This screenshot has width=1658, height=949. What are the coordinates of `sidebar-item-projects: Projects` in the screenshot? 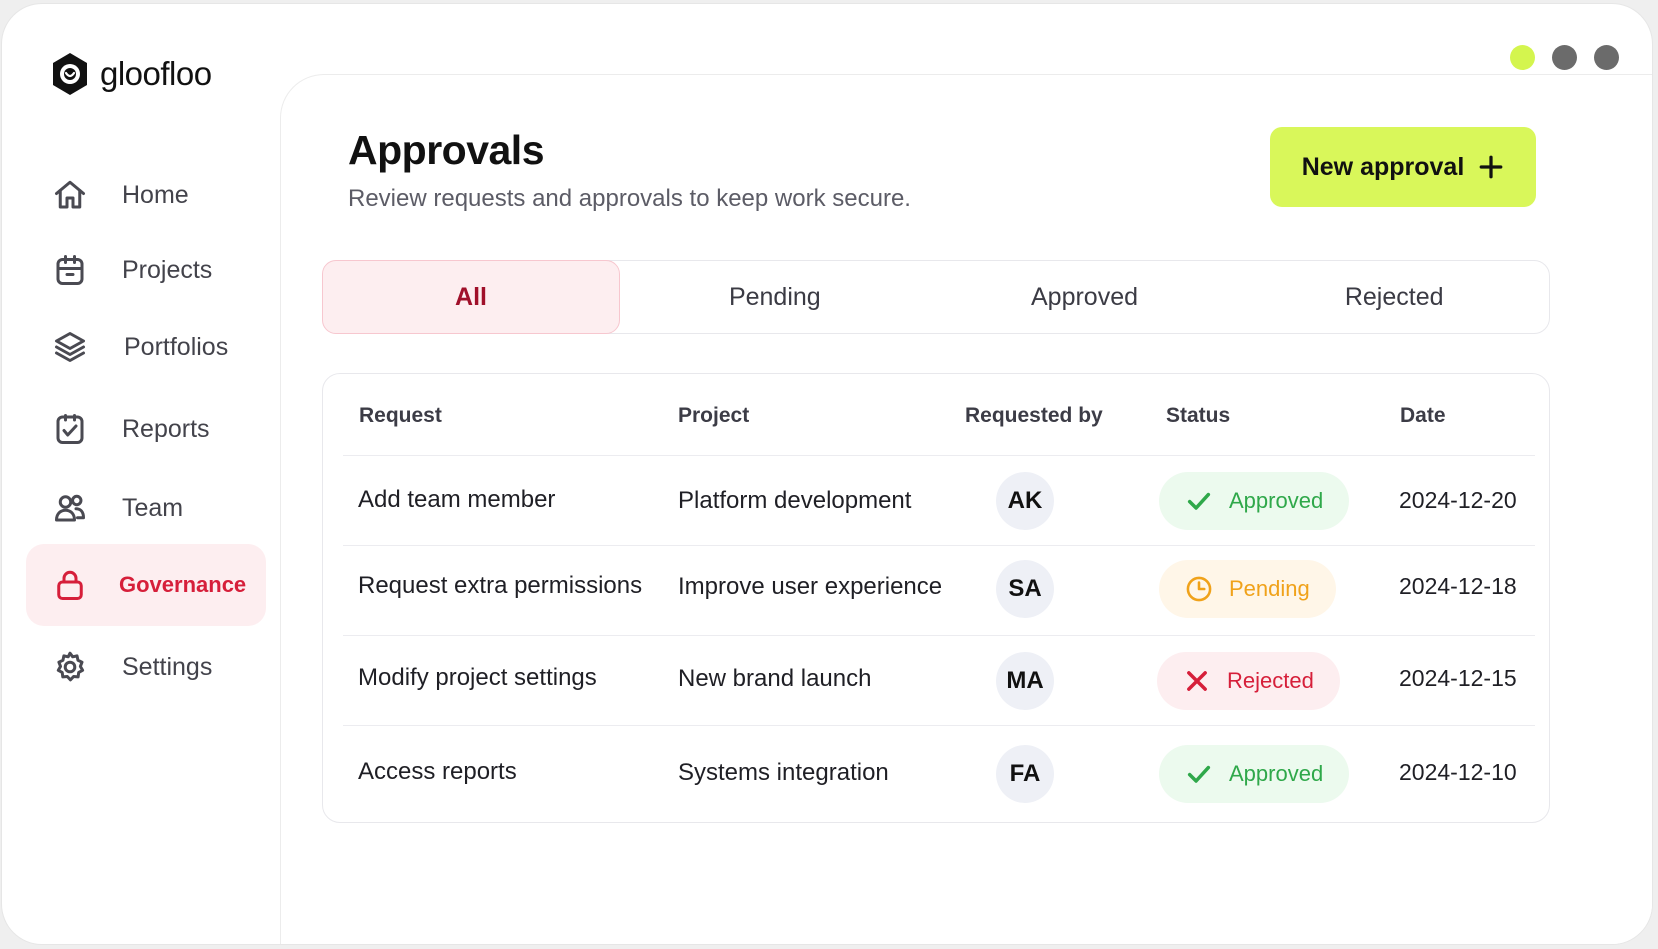 It's located at (146, 270).